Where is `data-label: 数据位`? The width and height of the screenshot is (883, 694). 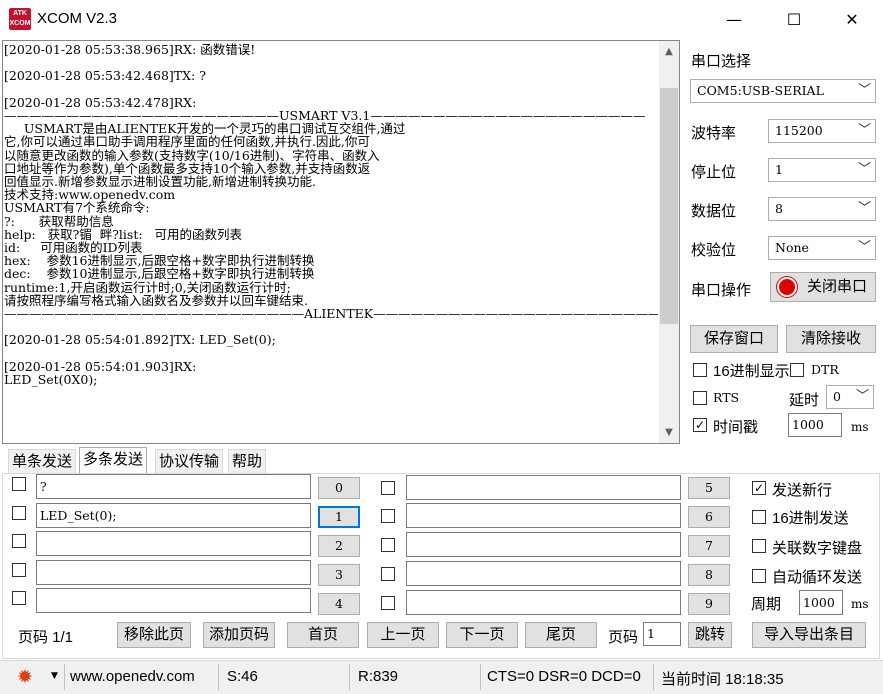 data-label: 数据位 is located at coordinates (714, 211).